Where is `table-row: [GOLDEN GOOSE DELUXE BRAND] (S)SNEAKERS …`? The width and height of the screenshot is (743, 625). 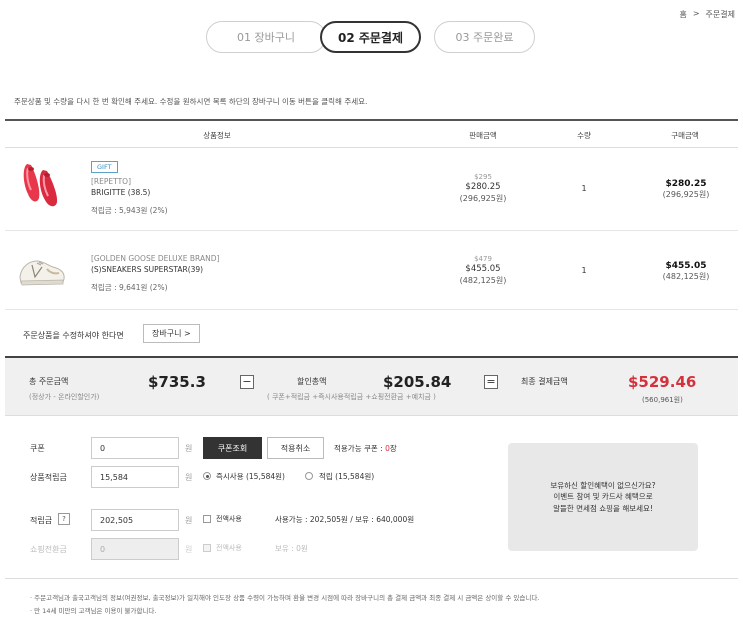
table-row: [GOLDEN GOOSE DELUXE BRAND] (S)SNEAKERS … is located at coordinates (371, 270).